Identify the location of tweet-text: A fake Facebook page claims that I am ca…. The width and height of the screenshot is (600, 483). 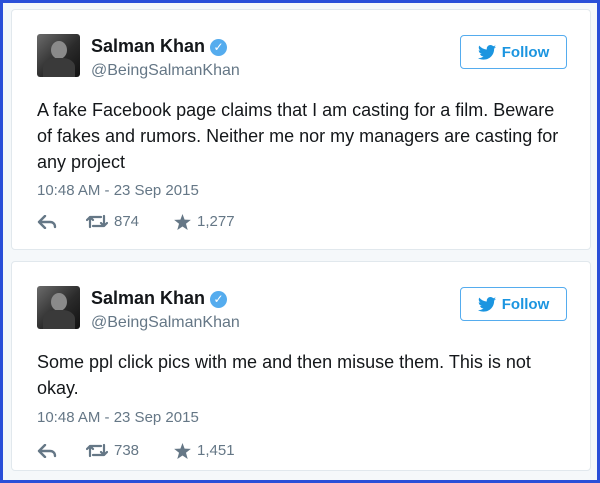
(298, 136).